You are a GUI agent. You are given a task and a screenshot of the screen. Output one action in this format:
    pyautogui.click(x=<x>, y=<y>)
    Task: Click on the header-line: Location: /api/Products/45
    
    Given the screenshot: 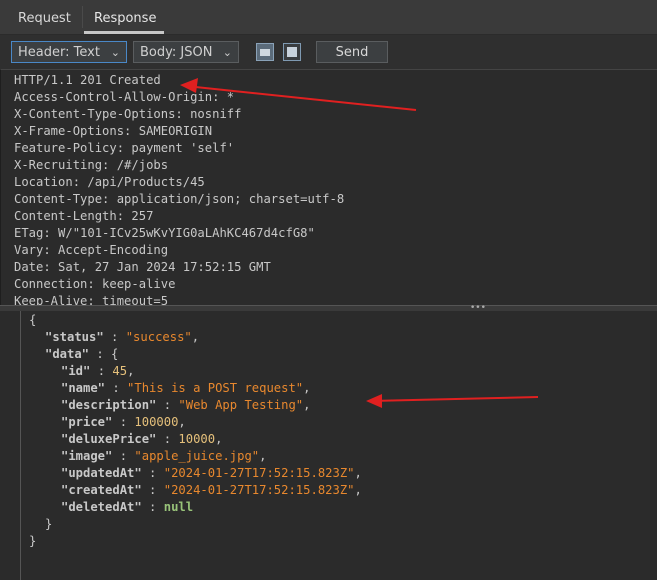 What is the action you would take?
    pyautogui.click(x=109, y=182)
    